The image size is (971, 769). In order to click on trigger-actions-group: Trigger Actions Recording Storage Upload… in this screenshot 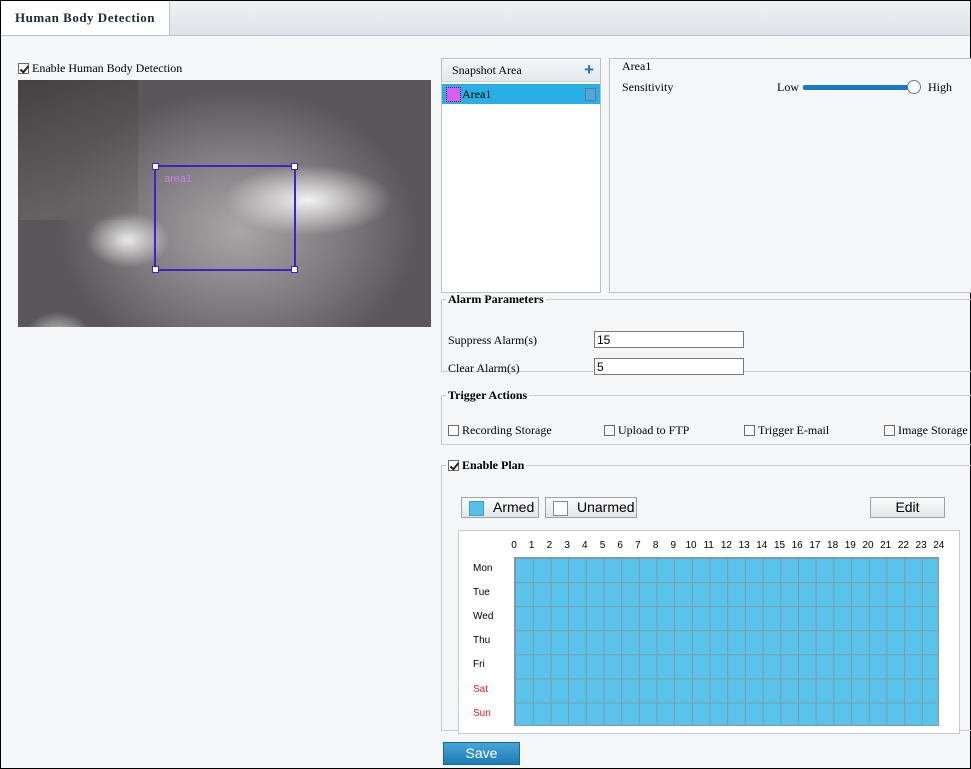, I will do `click(706, 416)`.